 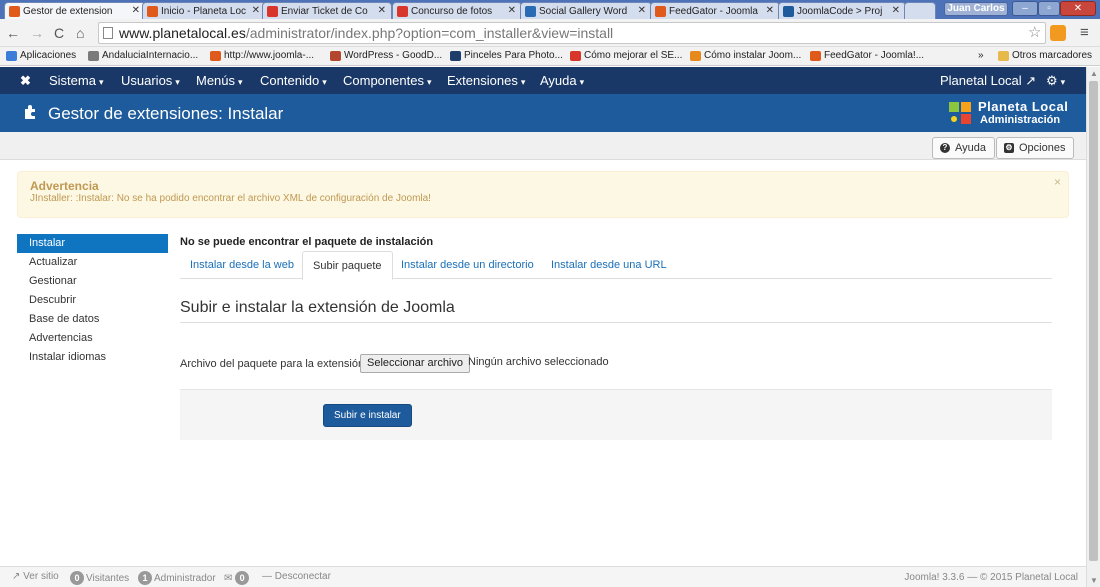 What do you see at coordinates (1049, 8) in the screenshot?
I see `maximize-window-icon: ▫` at bounding box center [1049, 8].